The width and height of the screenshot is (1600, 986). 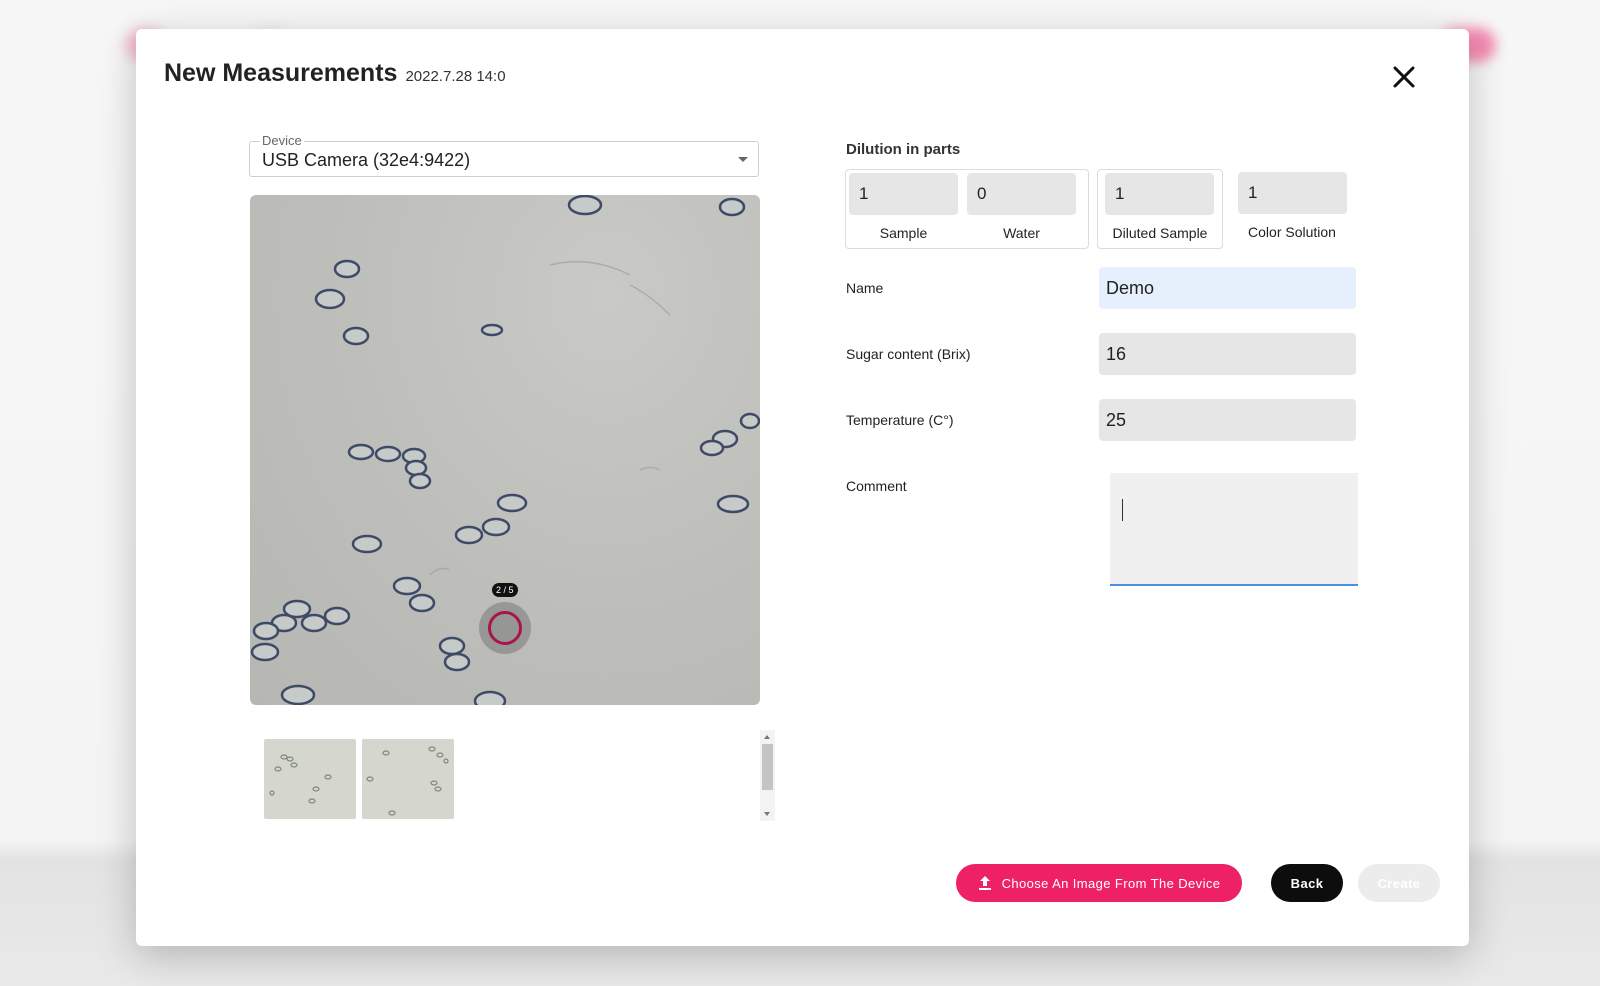 What do you see at coordinates (865, 288) in the screenshot?
I see `name-label: Name` at bounding box center [865, 288].